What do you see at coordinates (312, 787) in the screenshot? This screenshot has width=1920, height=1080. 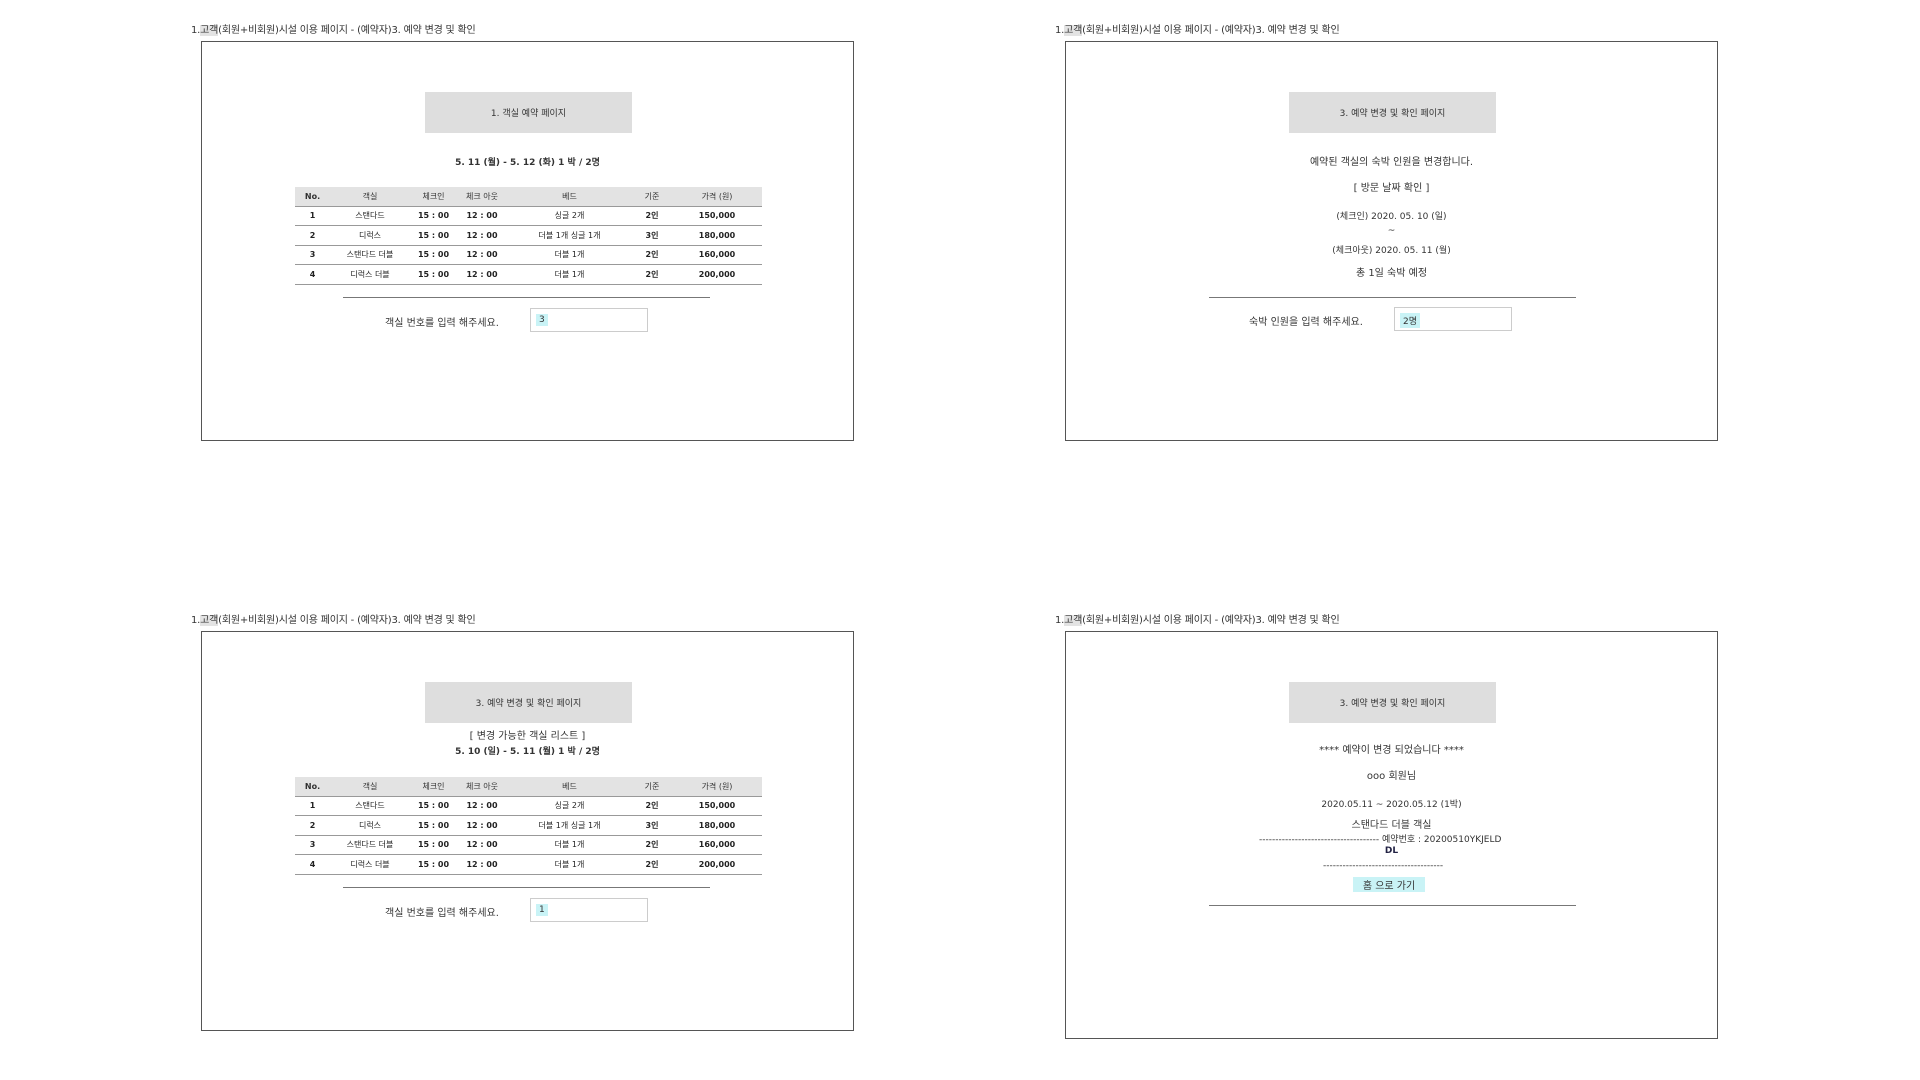 I see `col-no: No.` at bounding box center [312, 787].